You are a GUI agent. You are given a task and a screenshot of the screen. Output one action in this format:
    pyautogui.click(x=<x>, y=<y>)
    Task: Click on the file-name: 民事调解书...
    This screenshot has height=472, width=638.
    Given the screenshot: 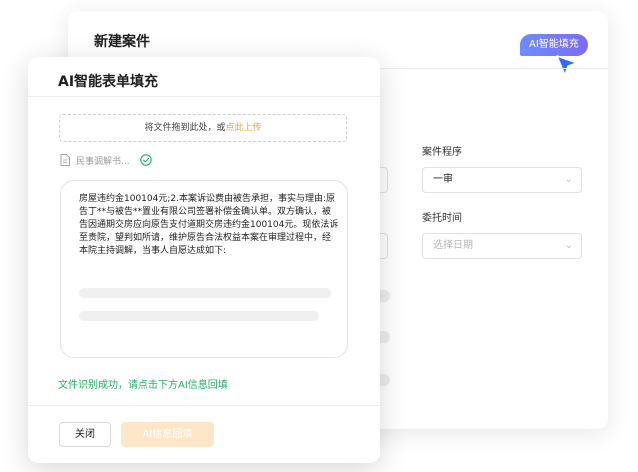 What is the action you would take?
    pyautogui.click(x=103, y=161)
    